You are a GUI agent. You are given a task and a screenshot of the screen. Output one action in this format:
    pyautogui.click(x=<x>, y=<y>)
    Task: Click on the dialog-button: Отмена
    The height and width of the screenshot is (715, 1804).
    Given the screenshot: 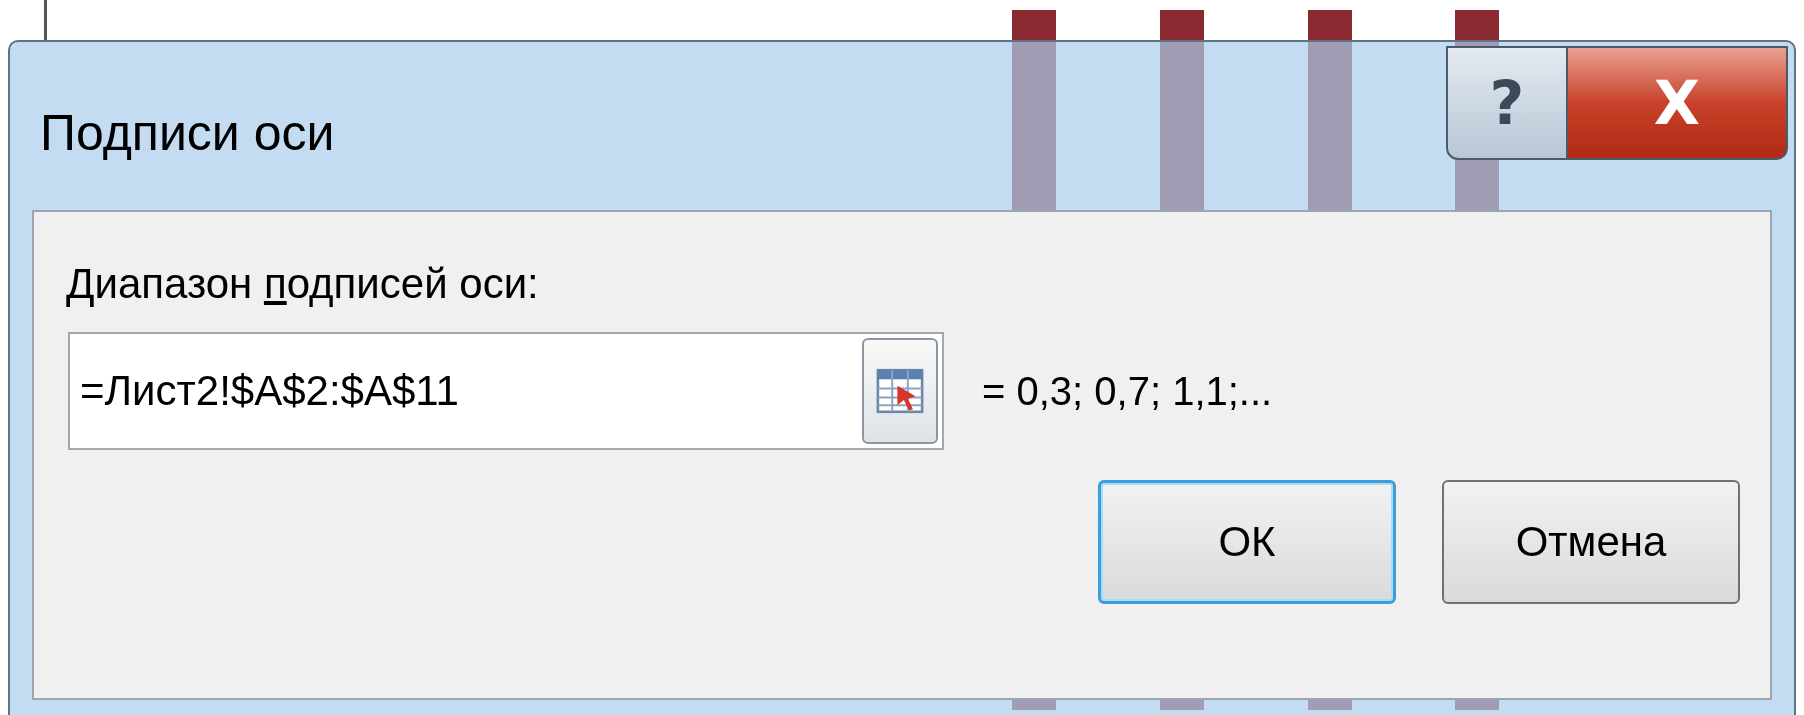 What is the action you would take?
    pyautogui.click(x=1591, y=542)
    